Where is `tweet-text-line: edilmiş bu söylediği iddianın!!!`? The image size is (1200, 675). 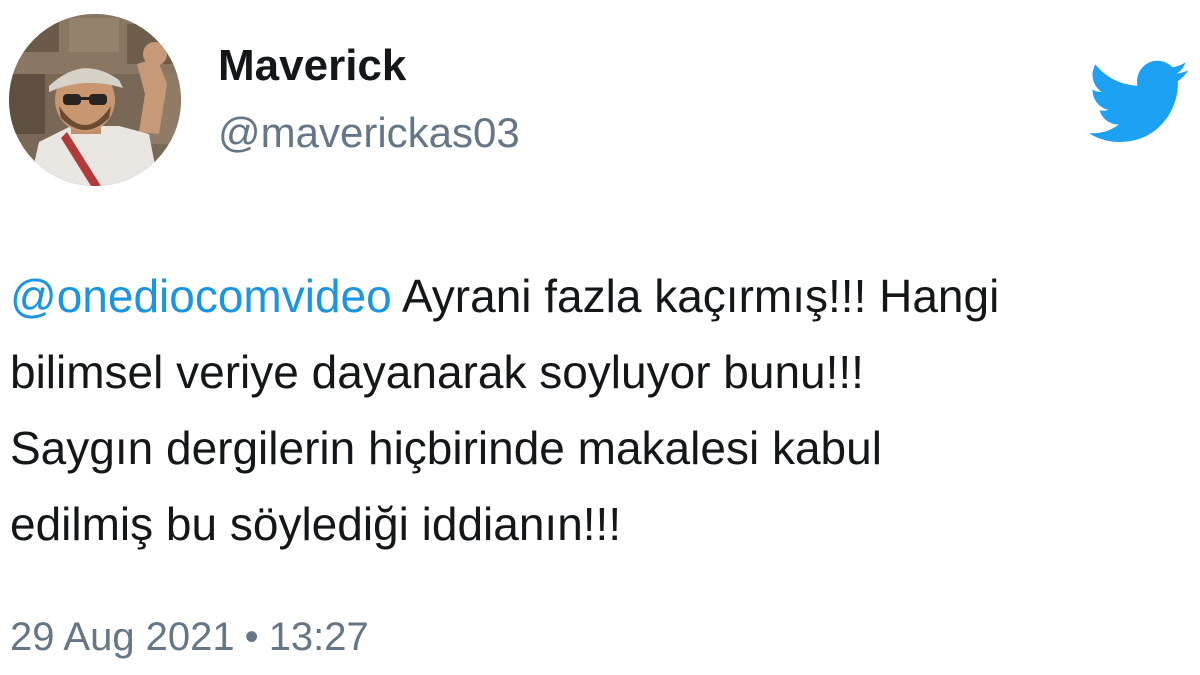
tweet-text-line: edilmiş bu söylediği iddianın!!! is located at coordinates (316, 524).